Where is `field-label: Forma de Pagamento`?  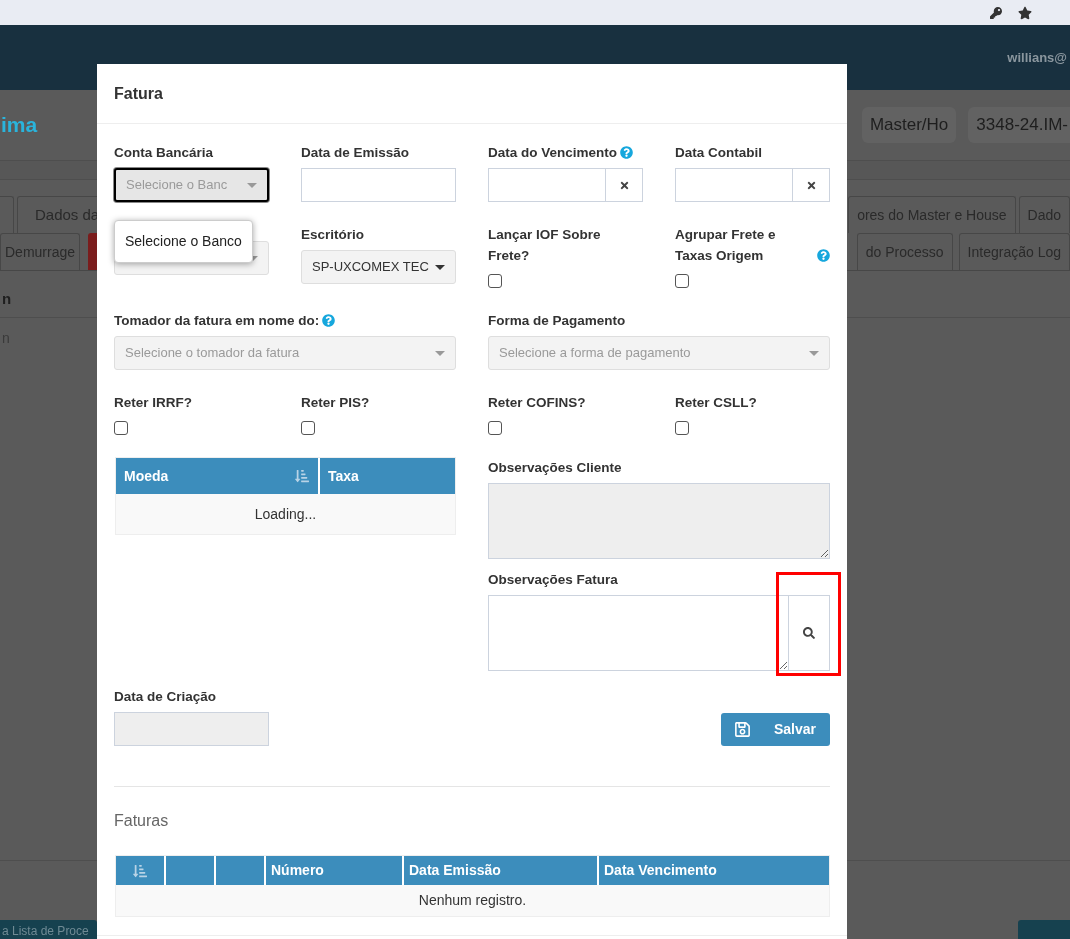
field-label: Forma de Pagamento is located at coordinates (557, 321).